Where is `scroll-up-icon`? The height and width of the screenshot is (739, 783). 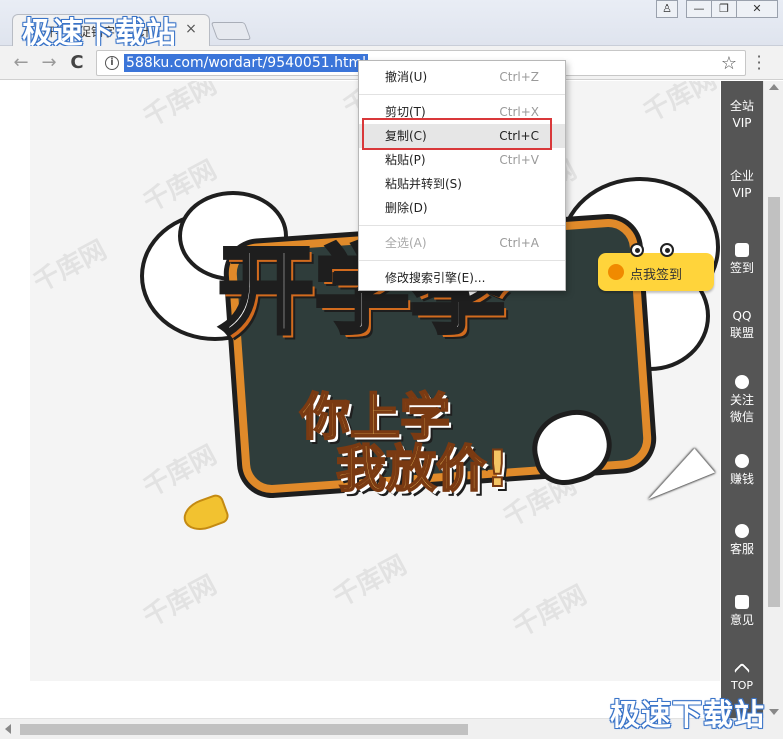 scroll-up-icon is located at coordinates (774, 87).